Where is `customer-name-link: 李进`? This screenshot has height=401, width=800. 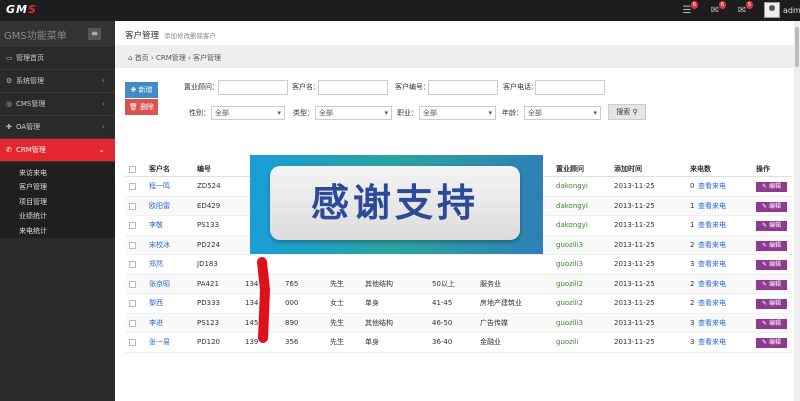
customer-name-link: 李进 is located at coordinates (156, 323).